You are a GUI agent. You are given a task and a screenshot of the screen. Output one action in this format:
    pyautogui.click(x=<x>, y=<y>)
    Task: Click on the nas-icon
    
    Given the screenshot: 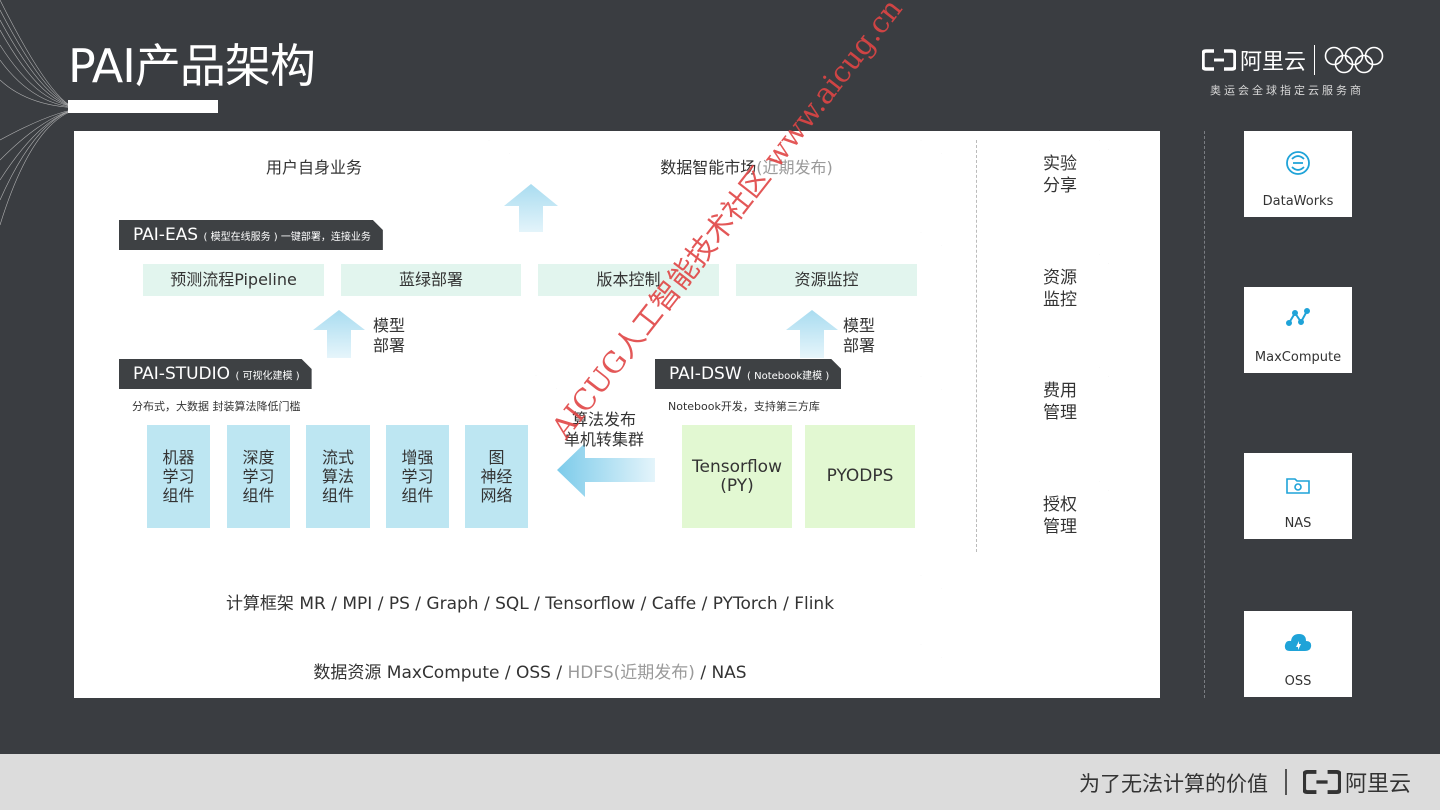 What is the action you would take?
    pyautogui.click(x=1298, y=486)
    